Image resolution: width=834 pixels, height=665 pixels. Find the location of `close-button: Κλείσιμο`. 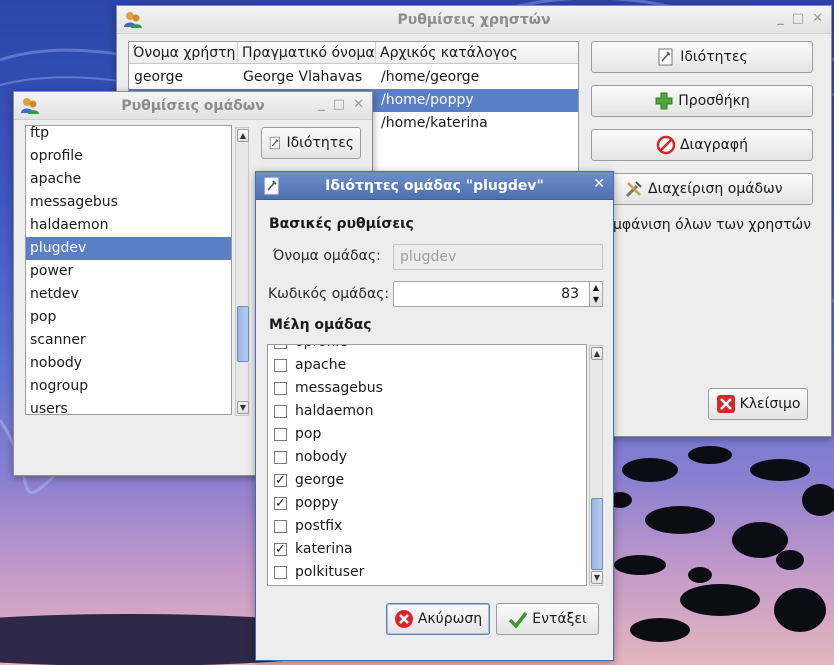

close-button: Κλείσιμο is located at coordinates (758, 404).